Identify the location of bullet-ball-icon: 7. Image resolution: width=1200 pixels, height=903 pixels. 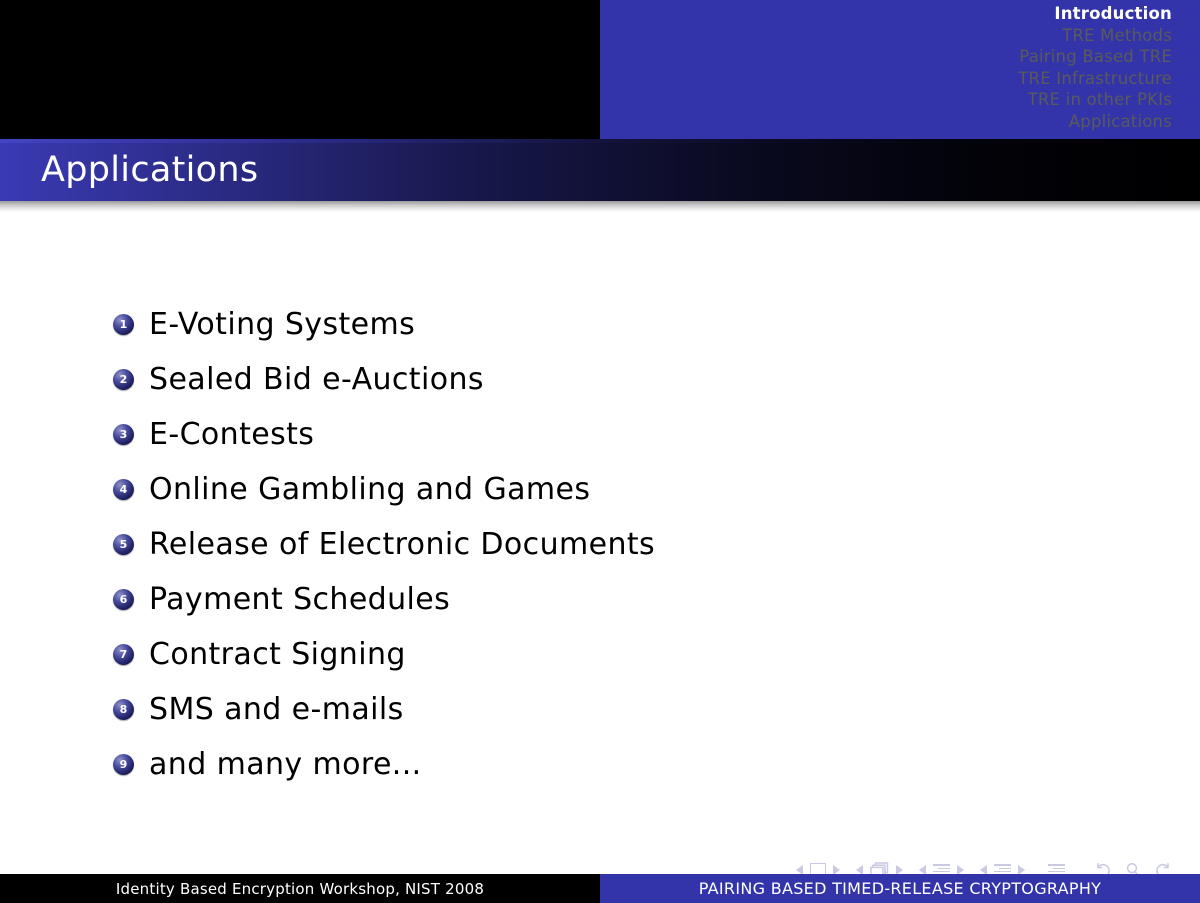
(123, 654).